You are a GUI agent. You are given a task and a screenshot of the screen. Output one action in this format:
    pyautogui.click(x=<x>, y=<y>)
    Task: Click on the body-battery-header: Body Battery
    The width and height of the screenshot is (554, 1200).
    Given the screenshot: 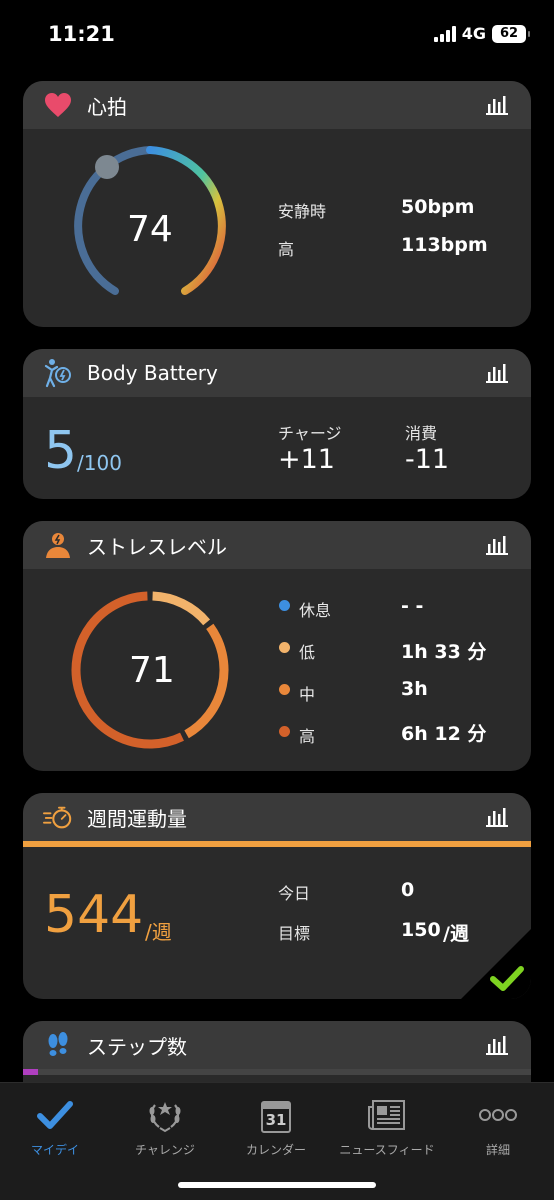 What is the action you would take?
    pyautogui.click(x=277, y=373)
    